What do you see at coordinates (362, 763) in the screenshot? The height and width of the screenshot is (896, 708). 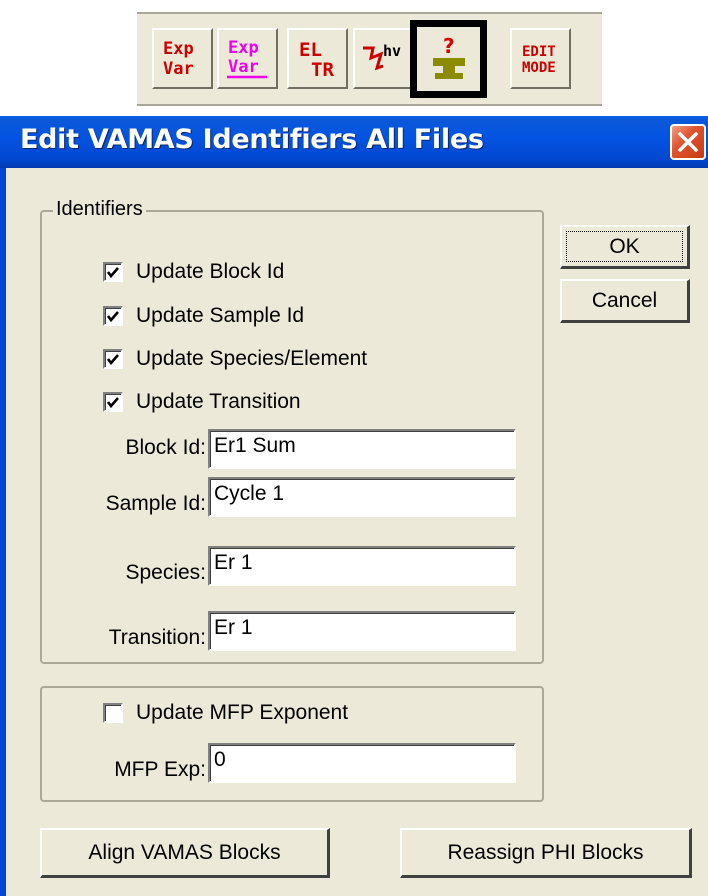 I see `mfp-exp-input: 0` at bounding box center [362, 763].